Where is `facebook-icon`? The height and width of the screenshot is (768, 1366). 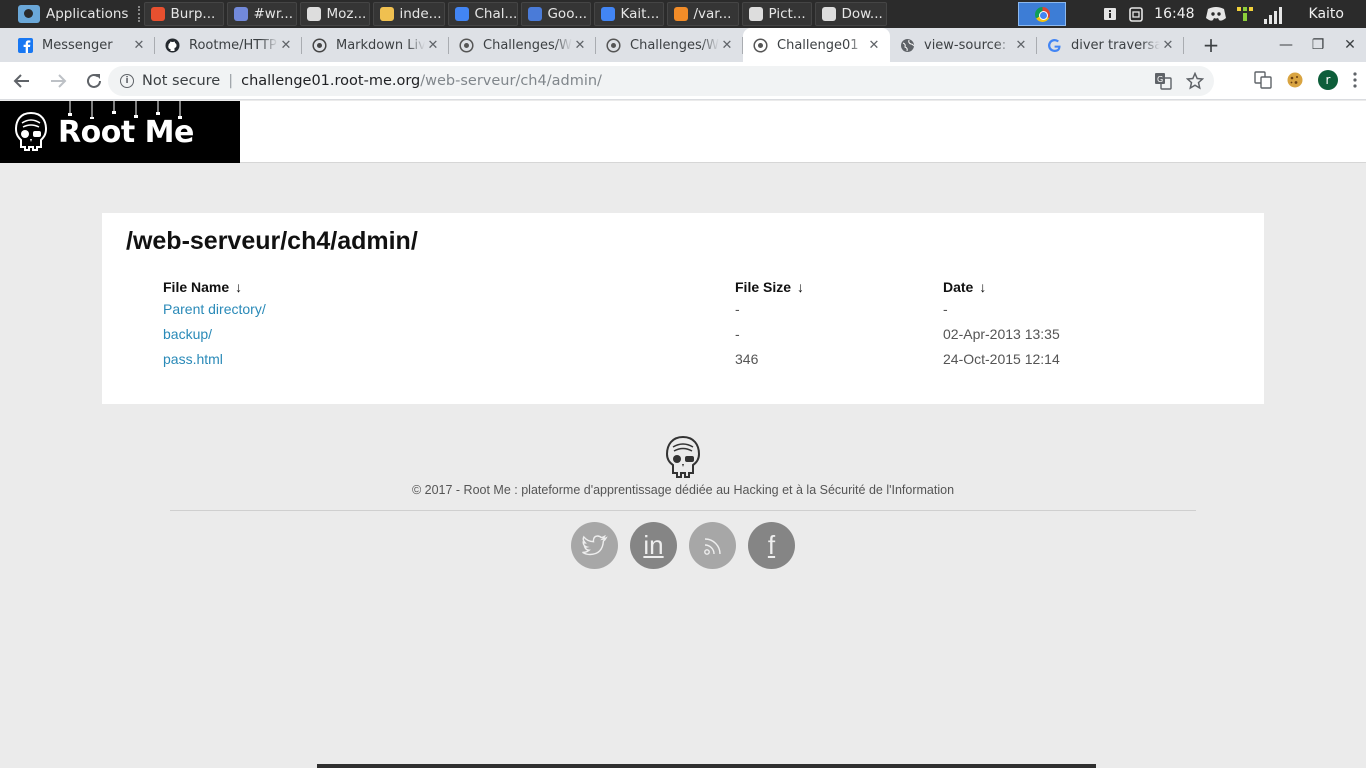 facebook-icon is located at coordinates (25, 45).